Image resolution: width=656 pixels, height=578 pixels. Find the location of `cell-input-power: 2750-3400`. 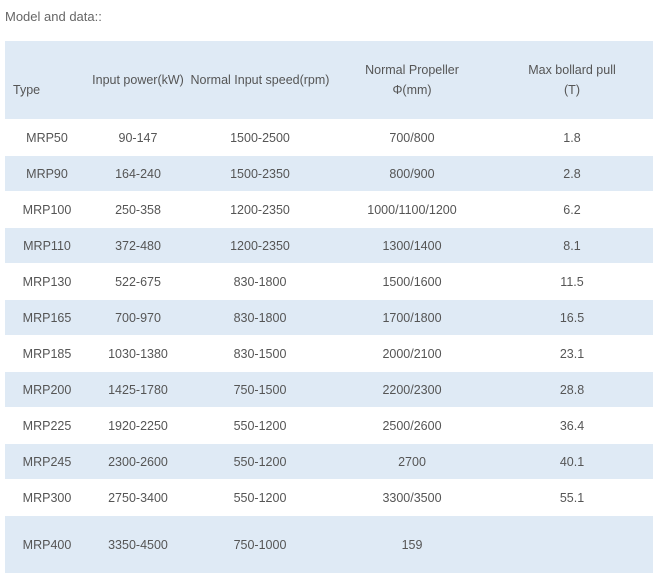

cell-input-power: 2750-3400 is located at coordinates (138, 497).